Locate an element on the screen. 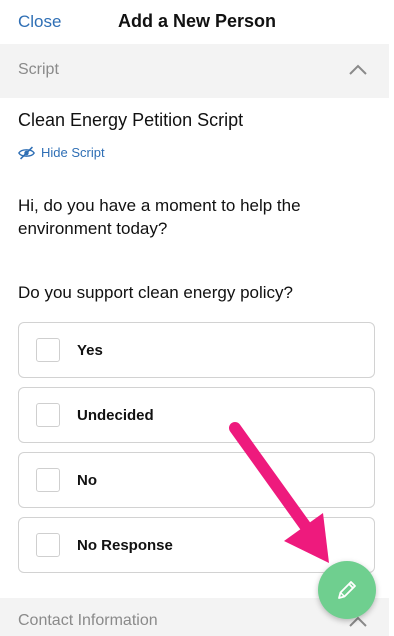  header: Close Add a New Person is located at coordinates (197, 22).